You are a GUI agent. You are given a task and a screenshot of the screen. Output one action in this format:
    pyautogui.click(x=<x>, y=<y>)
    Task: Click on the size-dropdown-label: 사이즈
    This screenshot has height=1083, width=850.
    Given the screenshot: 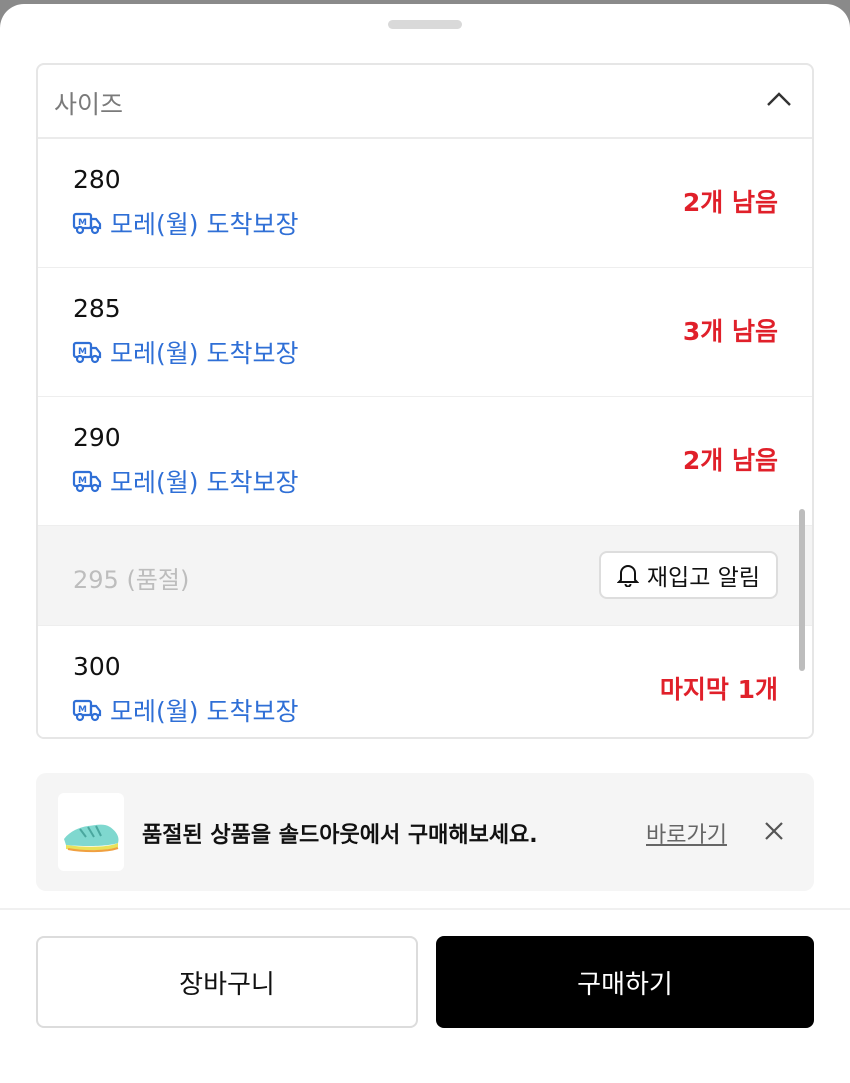 What is the action you would take?
    pyautogui.click(x=89, y=104)
    